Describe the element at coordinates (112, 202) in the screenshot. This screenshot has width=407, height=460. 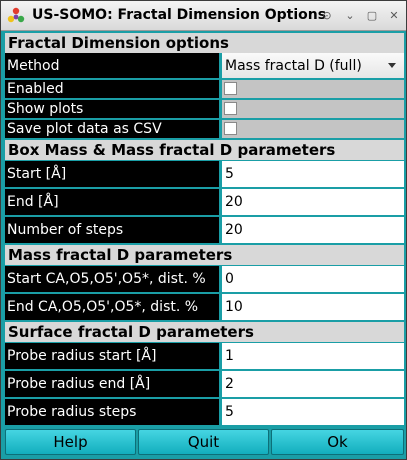
I see `end-label: End [Å]` at that location.